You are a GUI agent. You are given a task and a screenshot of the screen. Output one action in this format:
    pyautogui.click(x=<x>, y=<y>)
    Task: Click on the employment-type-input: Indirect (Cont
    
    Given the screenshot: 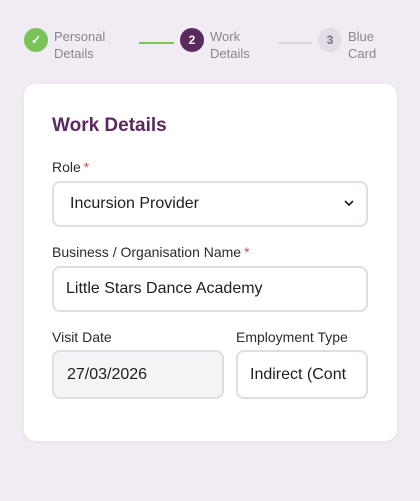 What is the action you would take?
    pyautogui.click(x=302, y=374)
    